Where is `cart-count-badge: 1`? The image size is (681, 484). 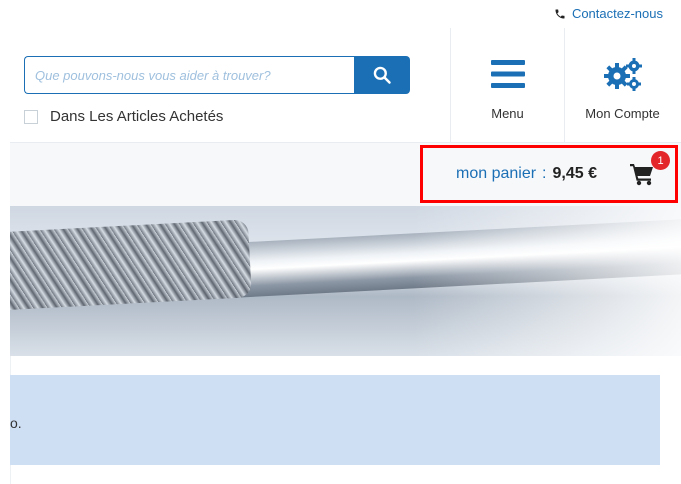 cart-count-badge: 1 is located at coordinates (660, 160).